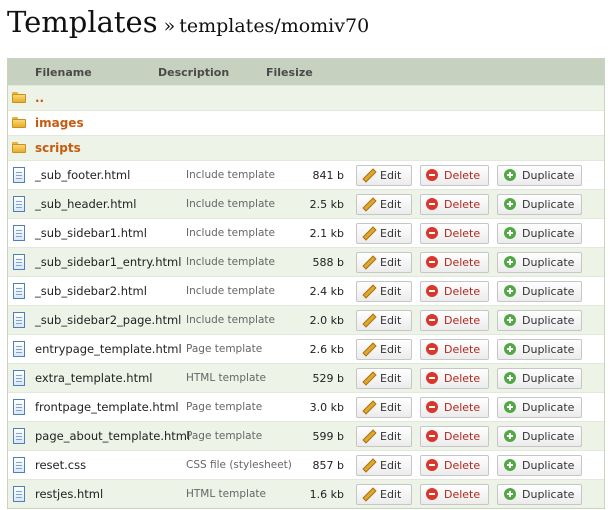 This screenshot has height=510, width=610. What do you see at coordinates (328, 175) in the screenshot?
I see `file-size: 841 b` at bounding box center [328, 175].